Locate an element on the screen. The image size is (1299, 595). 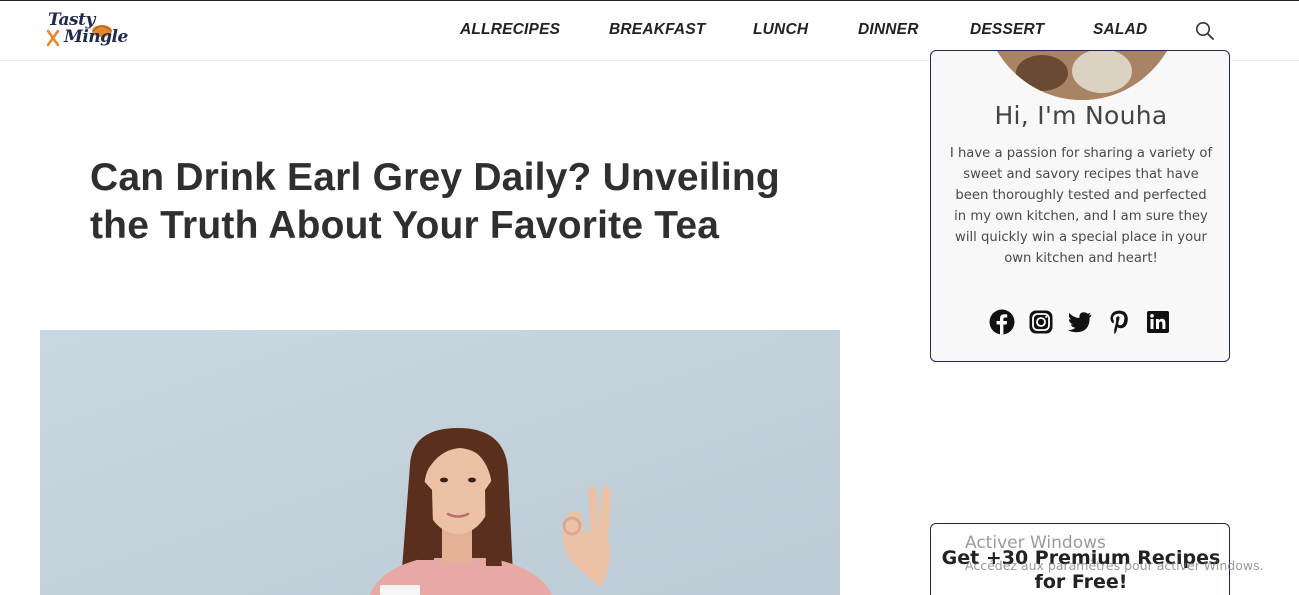
instagram-icon is located at coordinates (1041, 322).